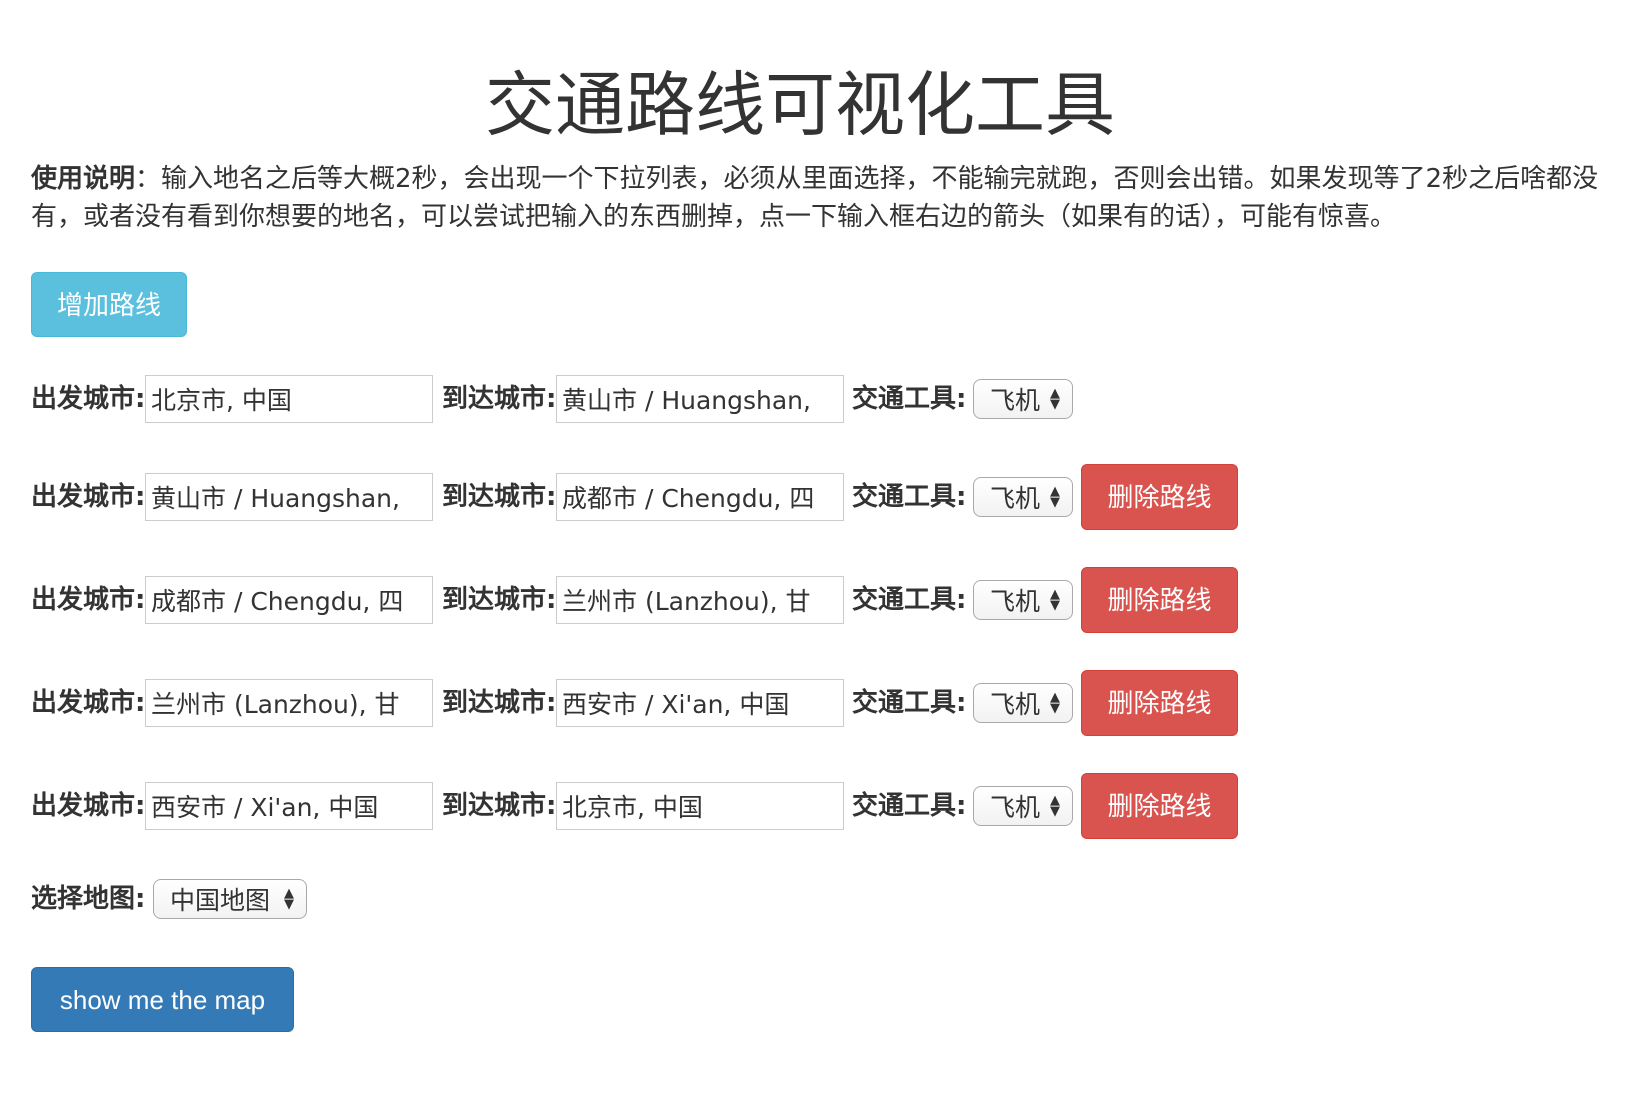 This screenshot has height=1112, width=1648. I want to click on show-map-button: show me the map, so click(162, 999).